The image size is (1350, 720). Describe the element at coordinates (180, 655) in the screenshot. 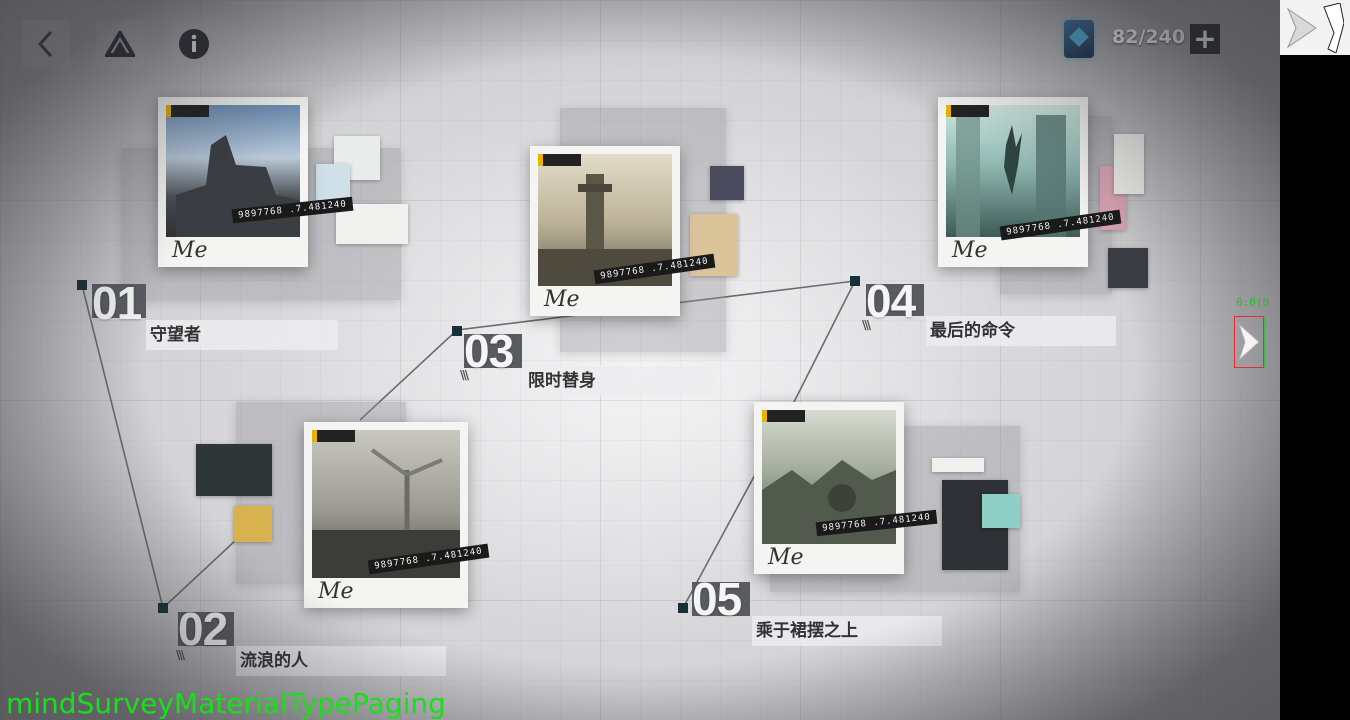

I see `node-02-marks: \\\` at that location.